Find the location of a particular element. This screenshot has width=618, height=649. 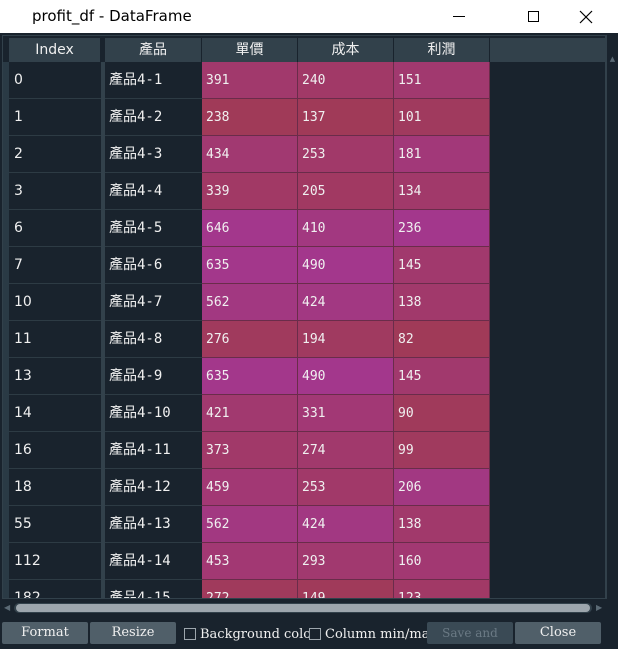

minimize-button is located at coordinates (459, 16).